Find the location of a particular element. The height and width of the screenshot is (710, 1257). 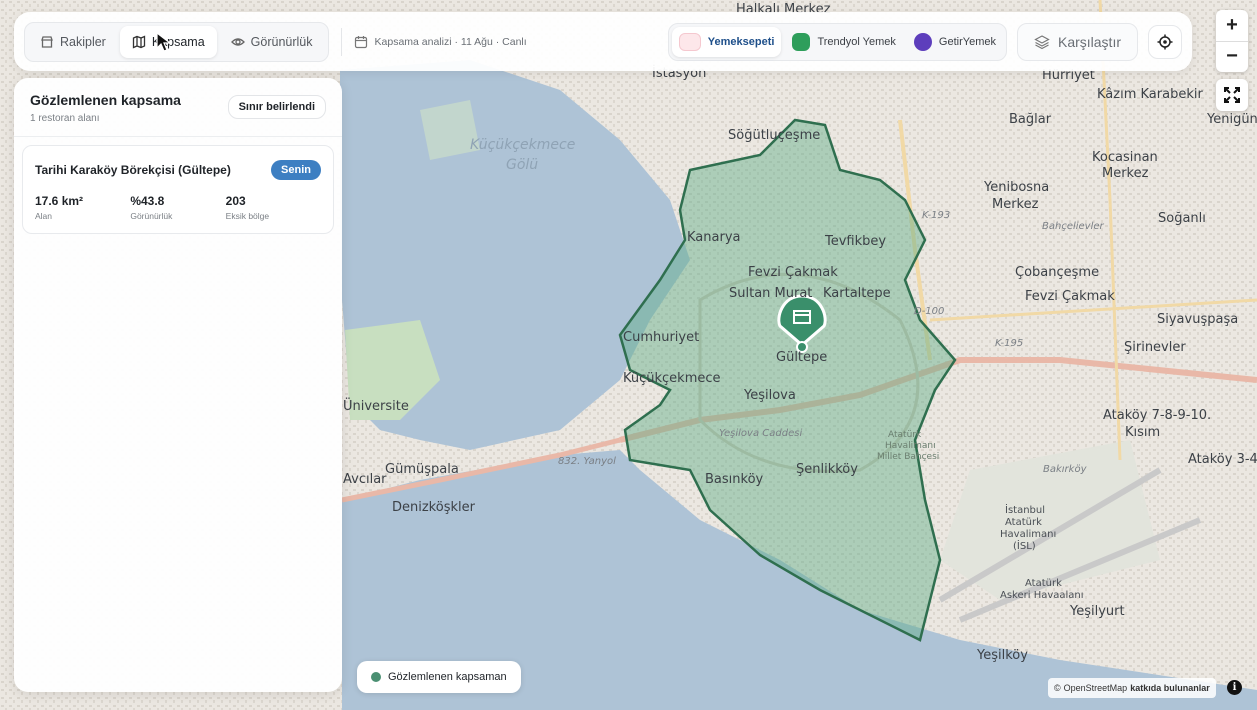

map-label-soganli: Soğanlı is located at coordinates (1182, 218).